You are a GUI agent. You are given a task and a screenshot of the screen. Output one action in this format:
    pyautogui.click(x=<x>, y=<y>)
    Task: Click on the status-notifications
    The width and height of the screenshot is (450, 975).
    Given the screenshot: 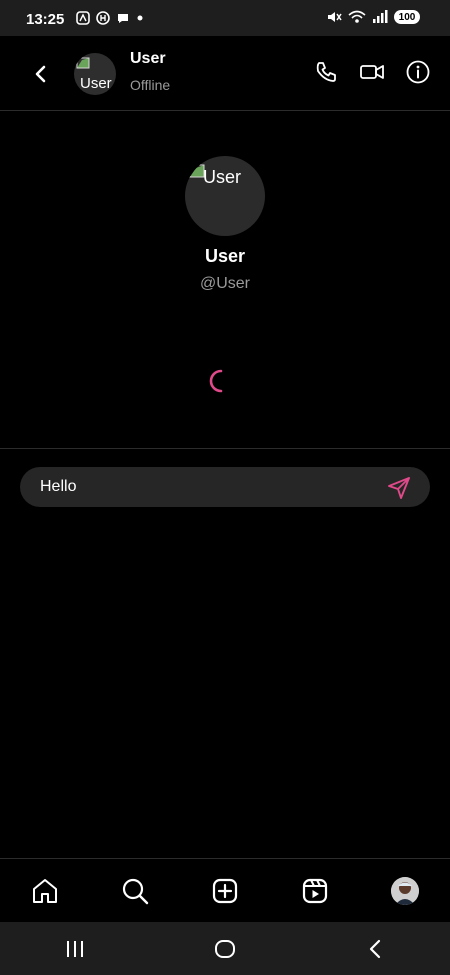 What is the action you would take?
    pyautogui.click(x=110, y=18)
    